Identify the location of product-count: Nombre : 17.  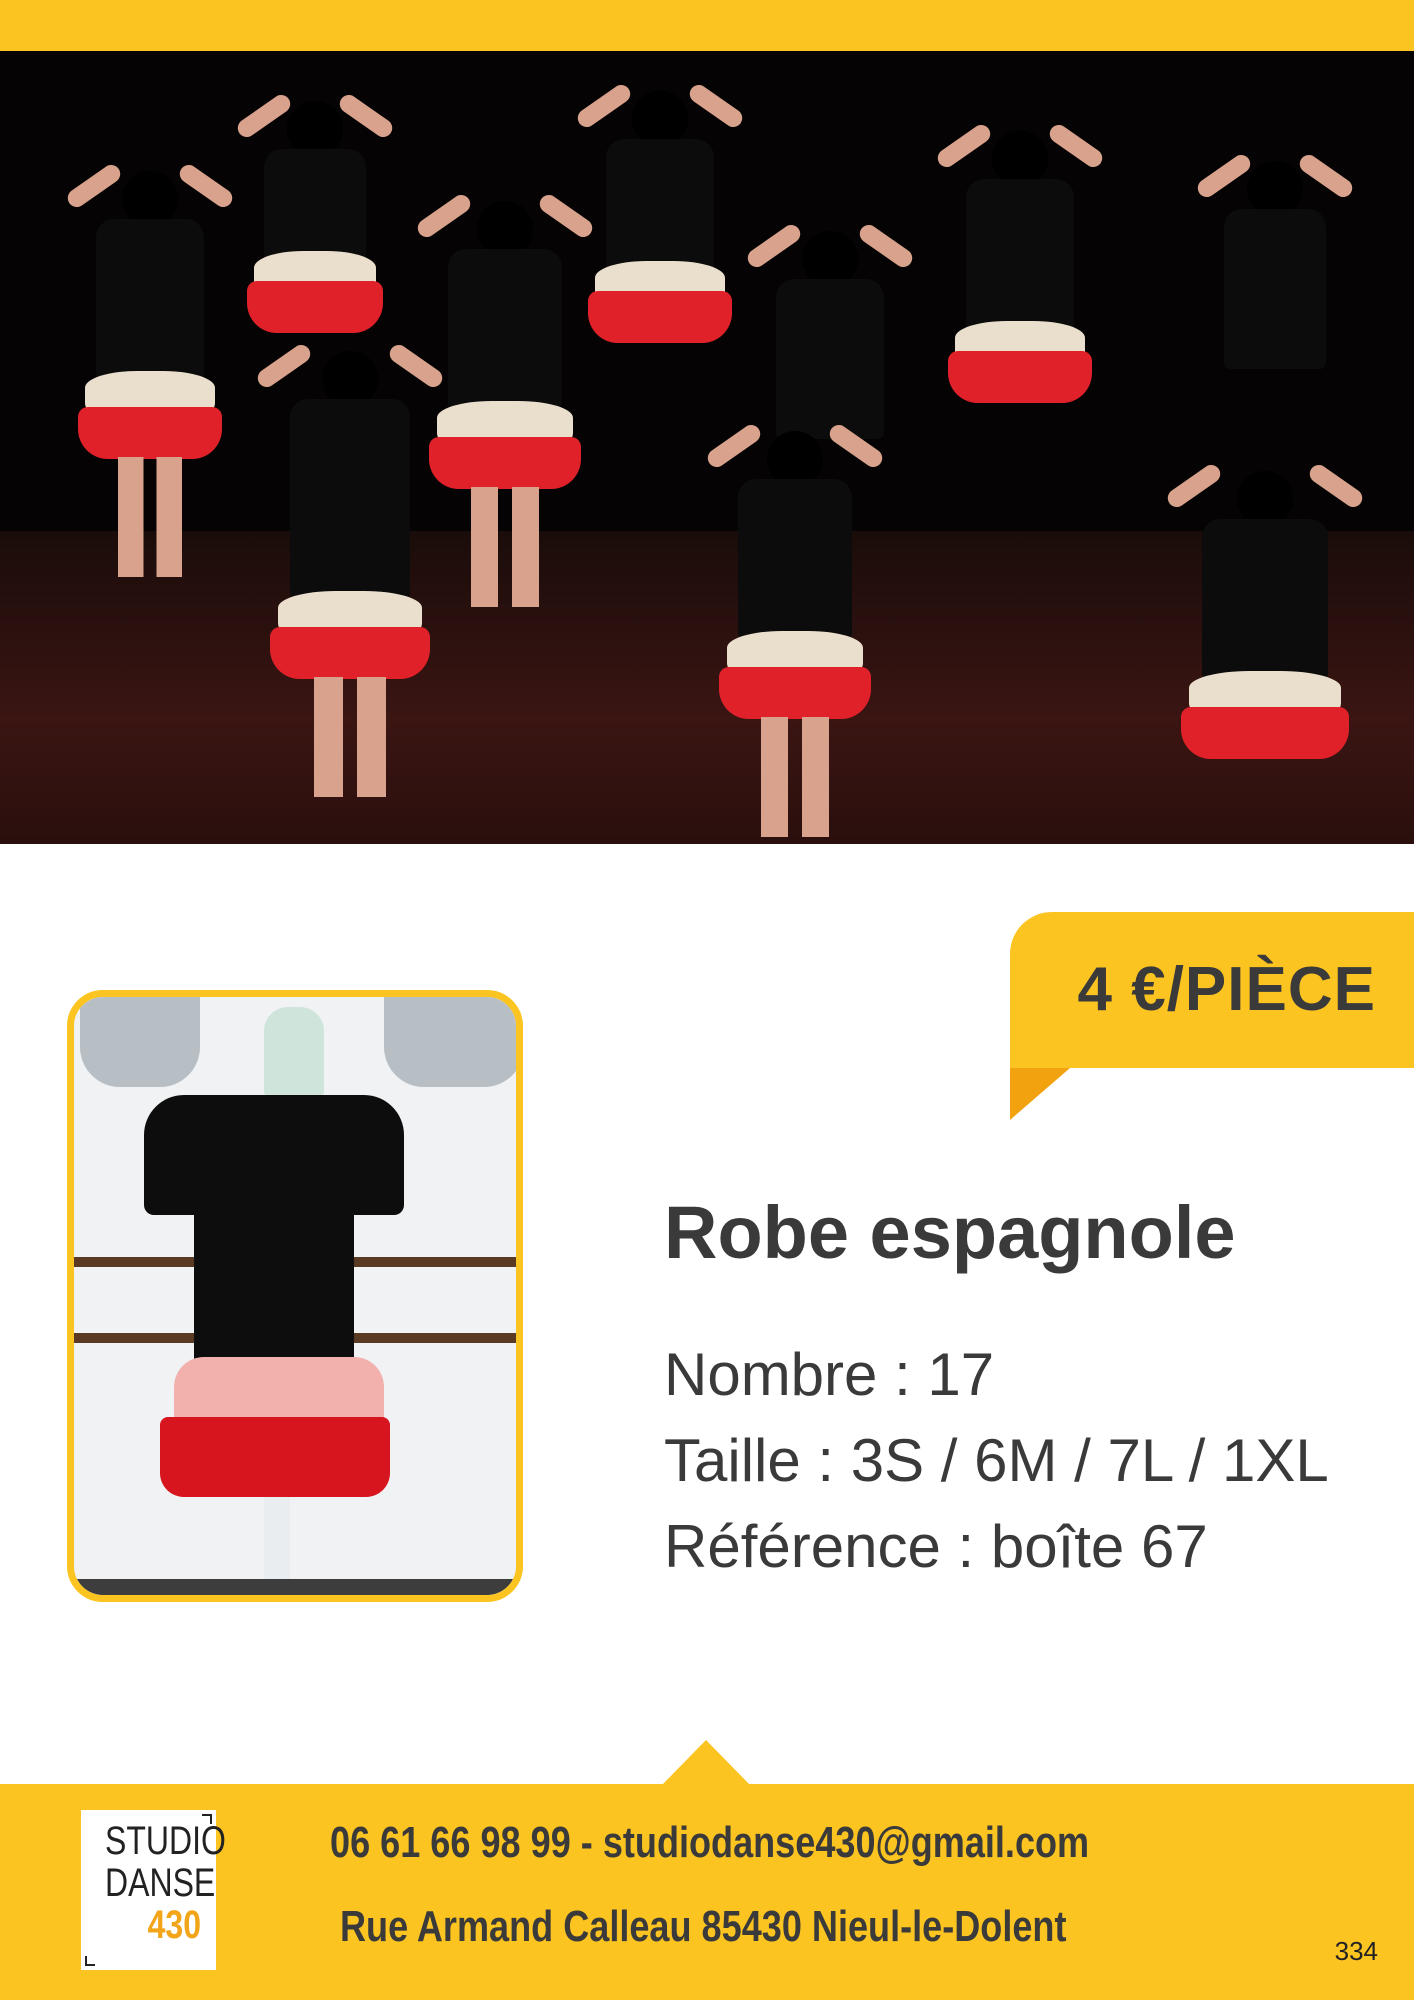
(829, 1374).